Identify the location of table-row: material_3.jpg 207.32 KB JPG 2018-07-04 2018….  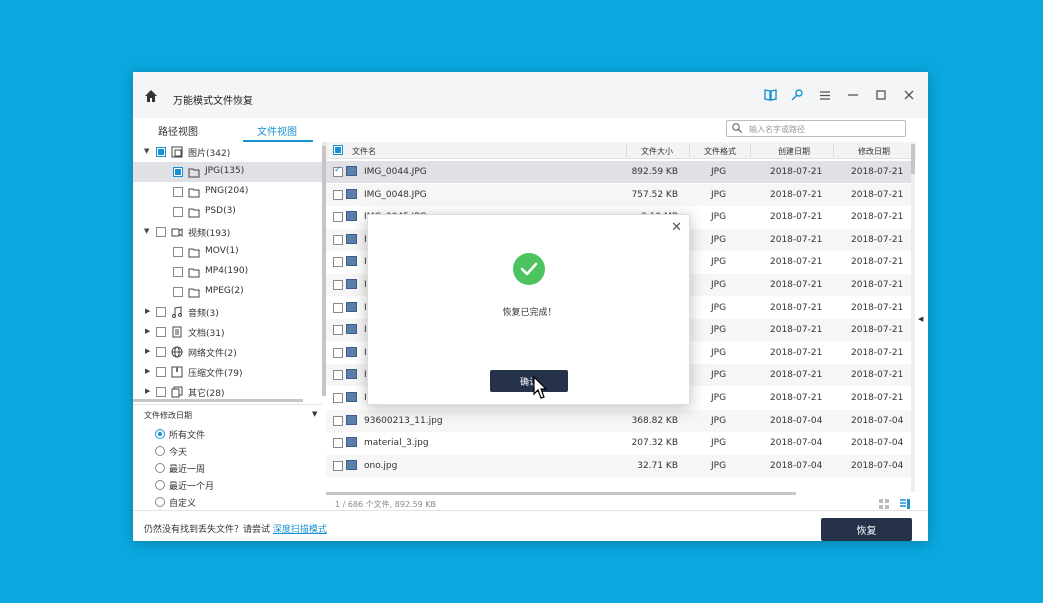
(618, 443).